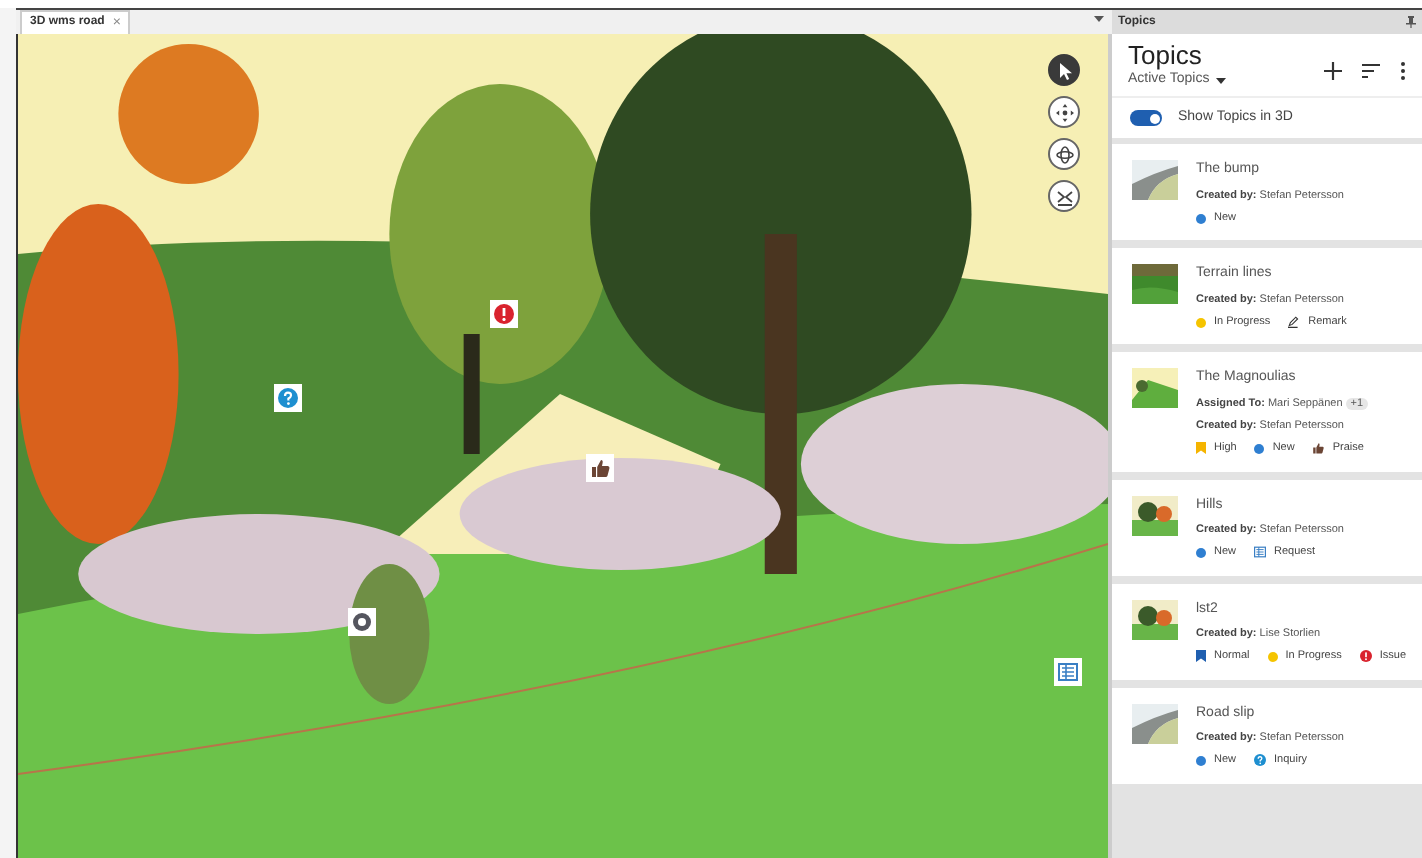 Image resolution: width=1422 pixels, height=858 pixels. I want to click on comment-icon, so click(362, 622).